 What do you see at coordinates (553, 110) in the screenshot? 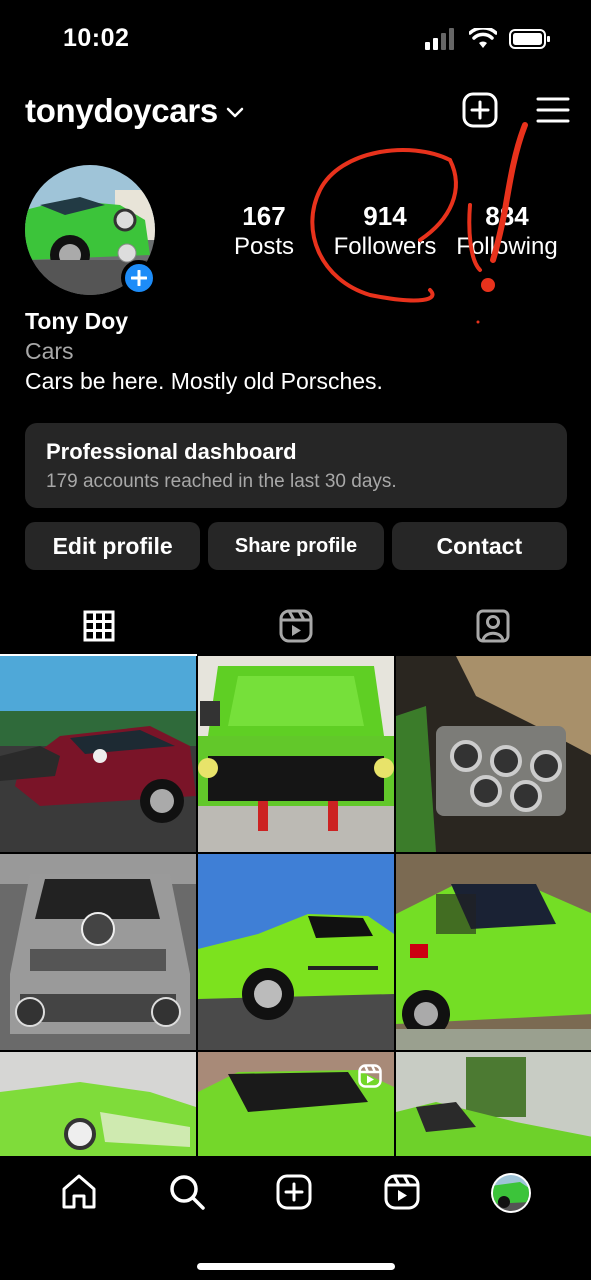
I see `menu-icon` at bounding box center [553, 110].